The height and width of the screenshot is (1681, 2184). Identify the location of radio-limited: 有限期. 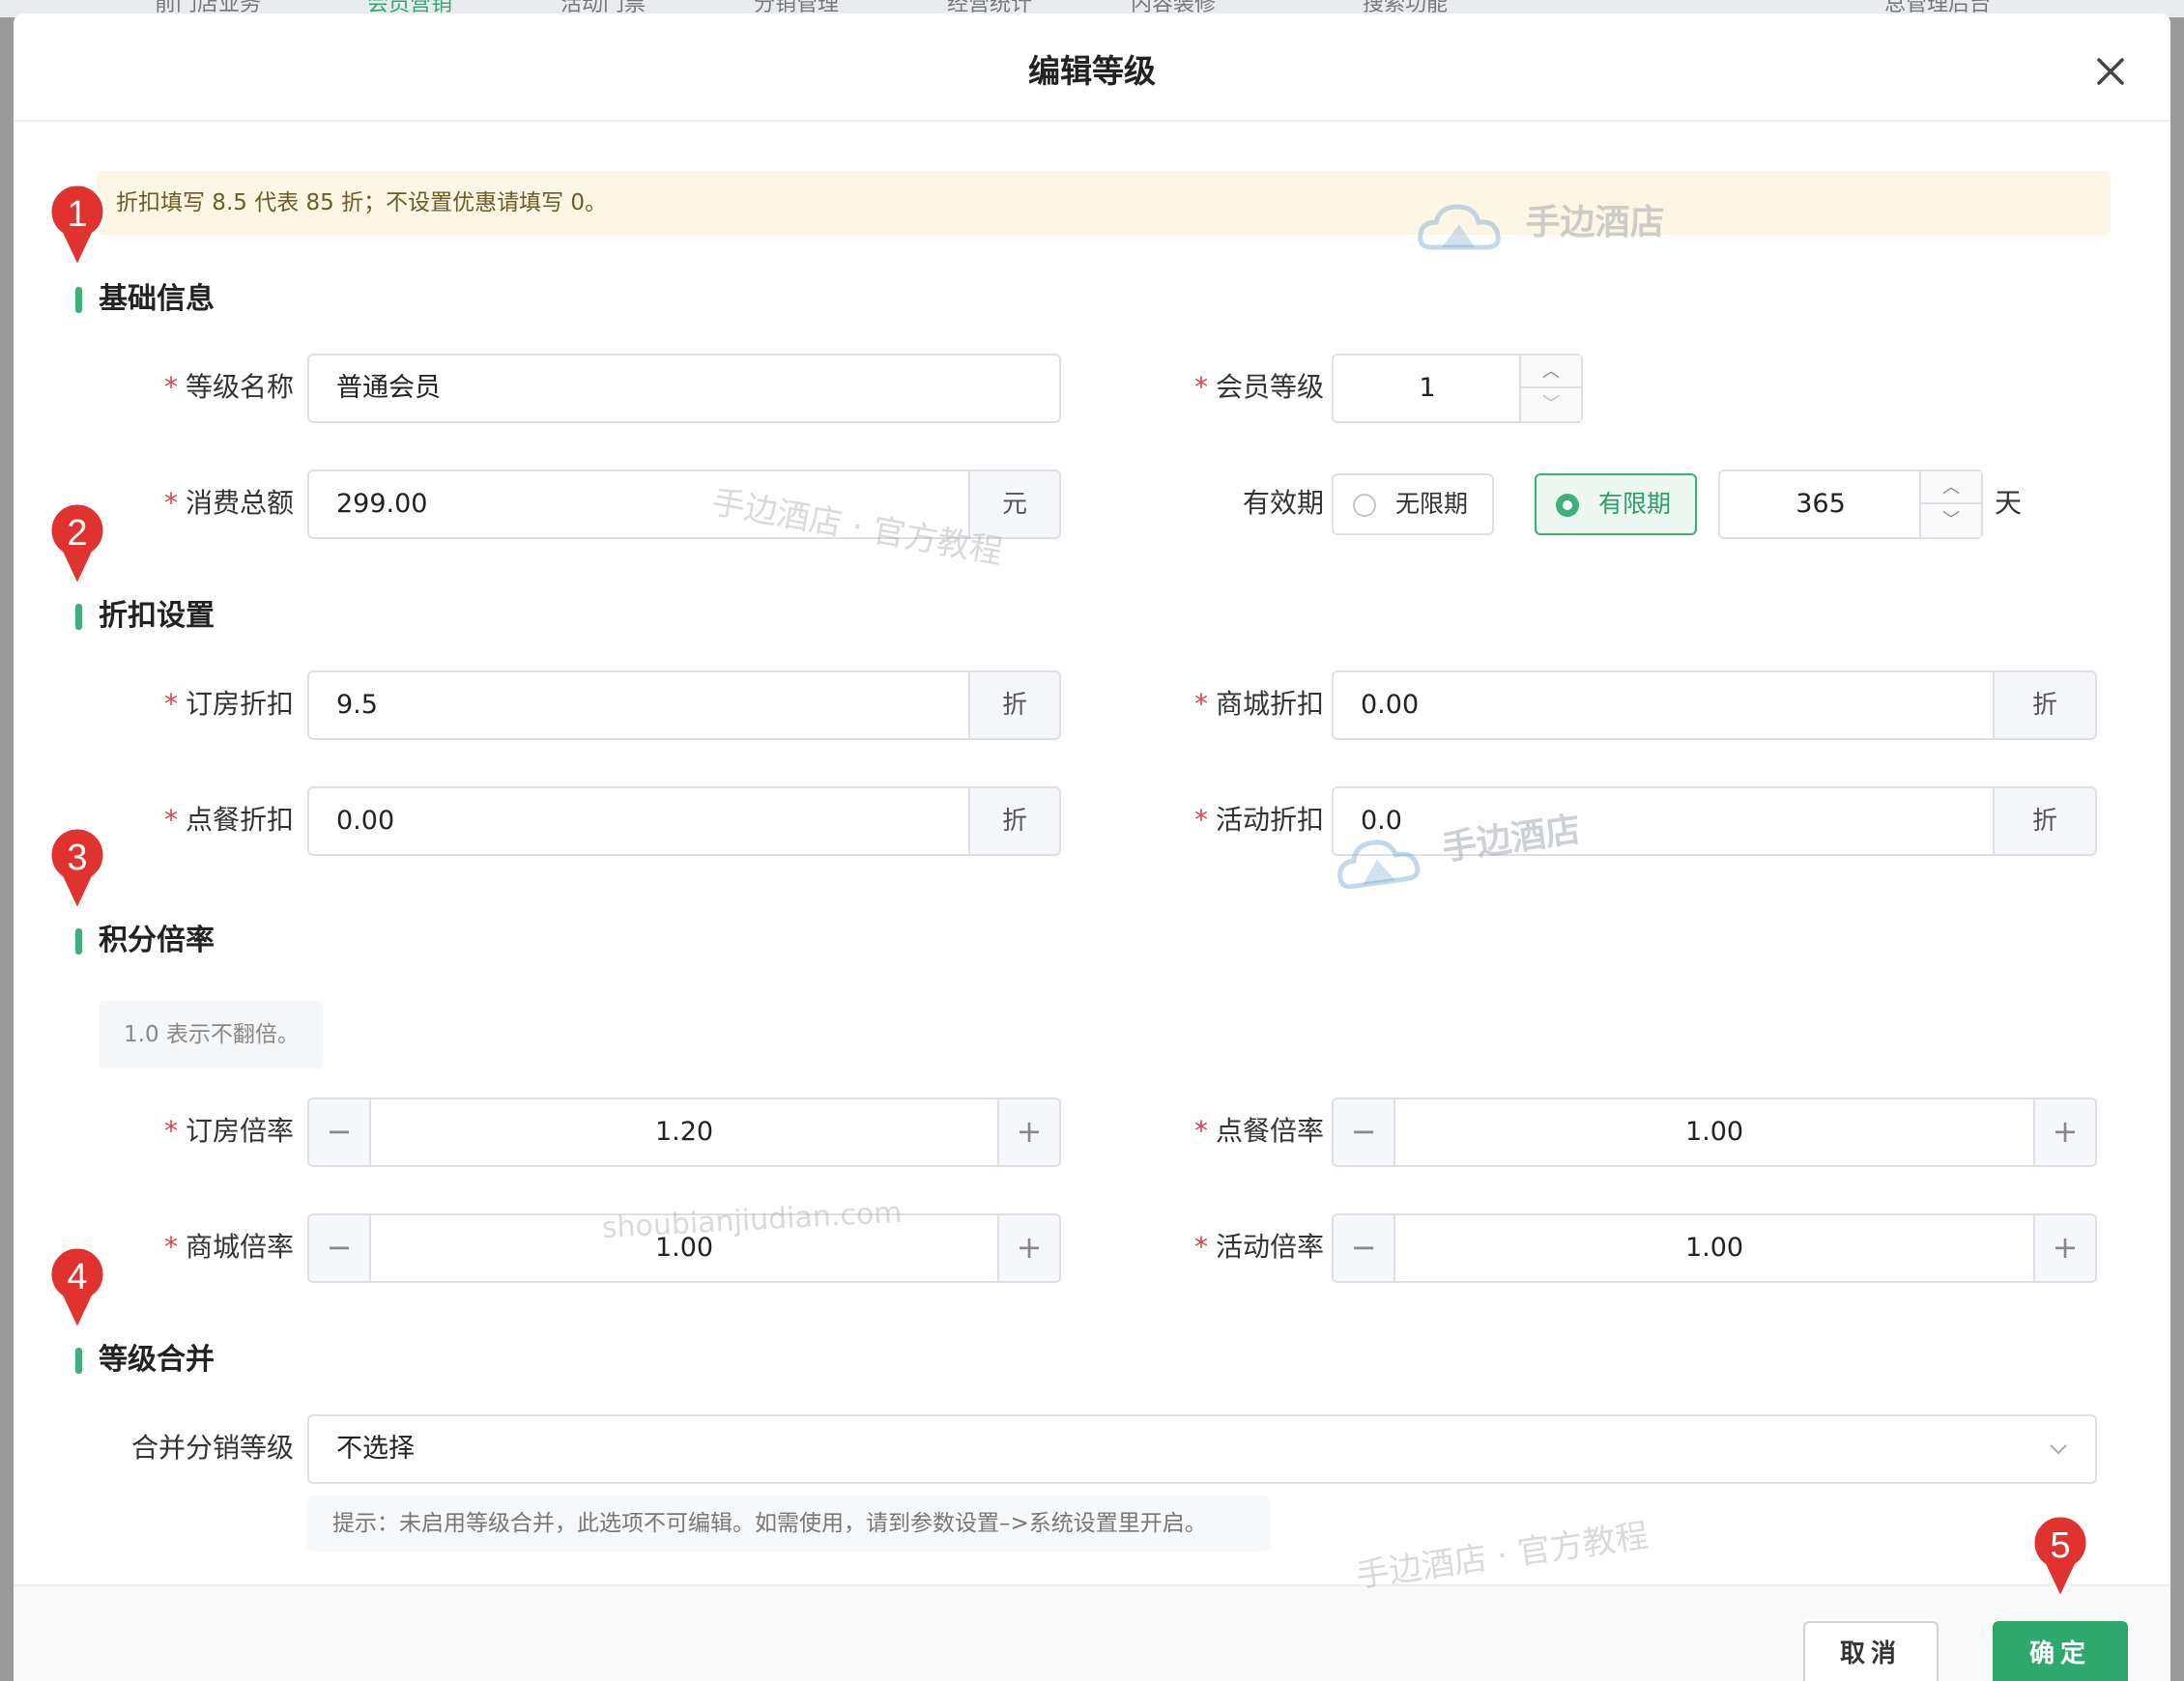
(1616, 504).